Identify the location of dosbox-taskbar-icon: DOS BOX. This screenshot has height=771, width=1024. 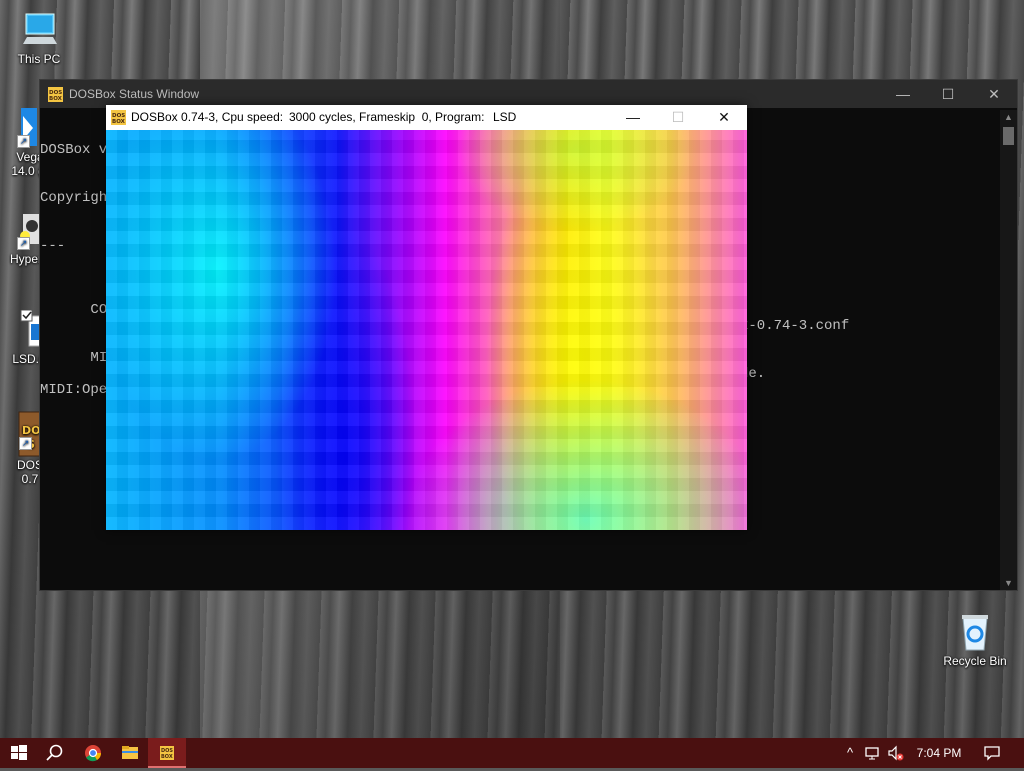
(167, 753).